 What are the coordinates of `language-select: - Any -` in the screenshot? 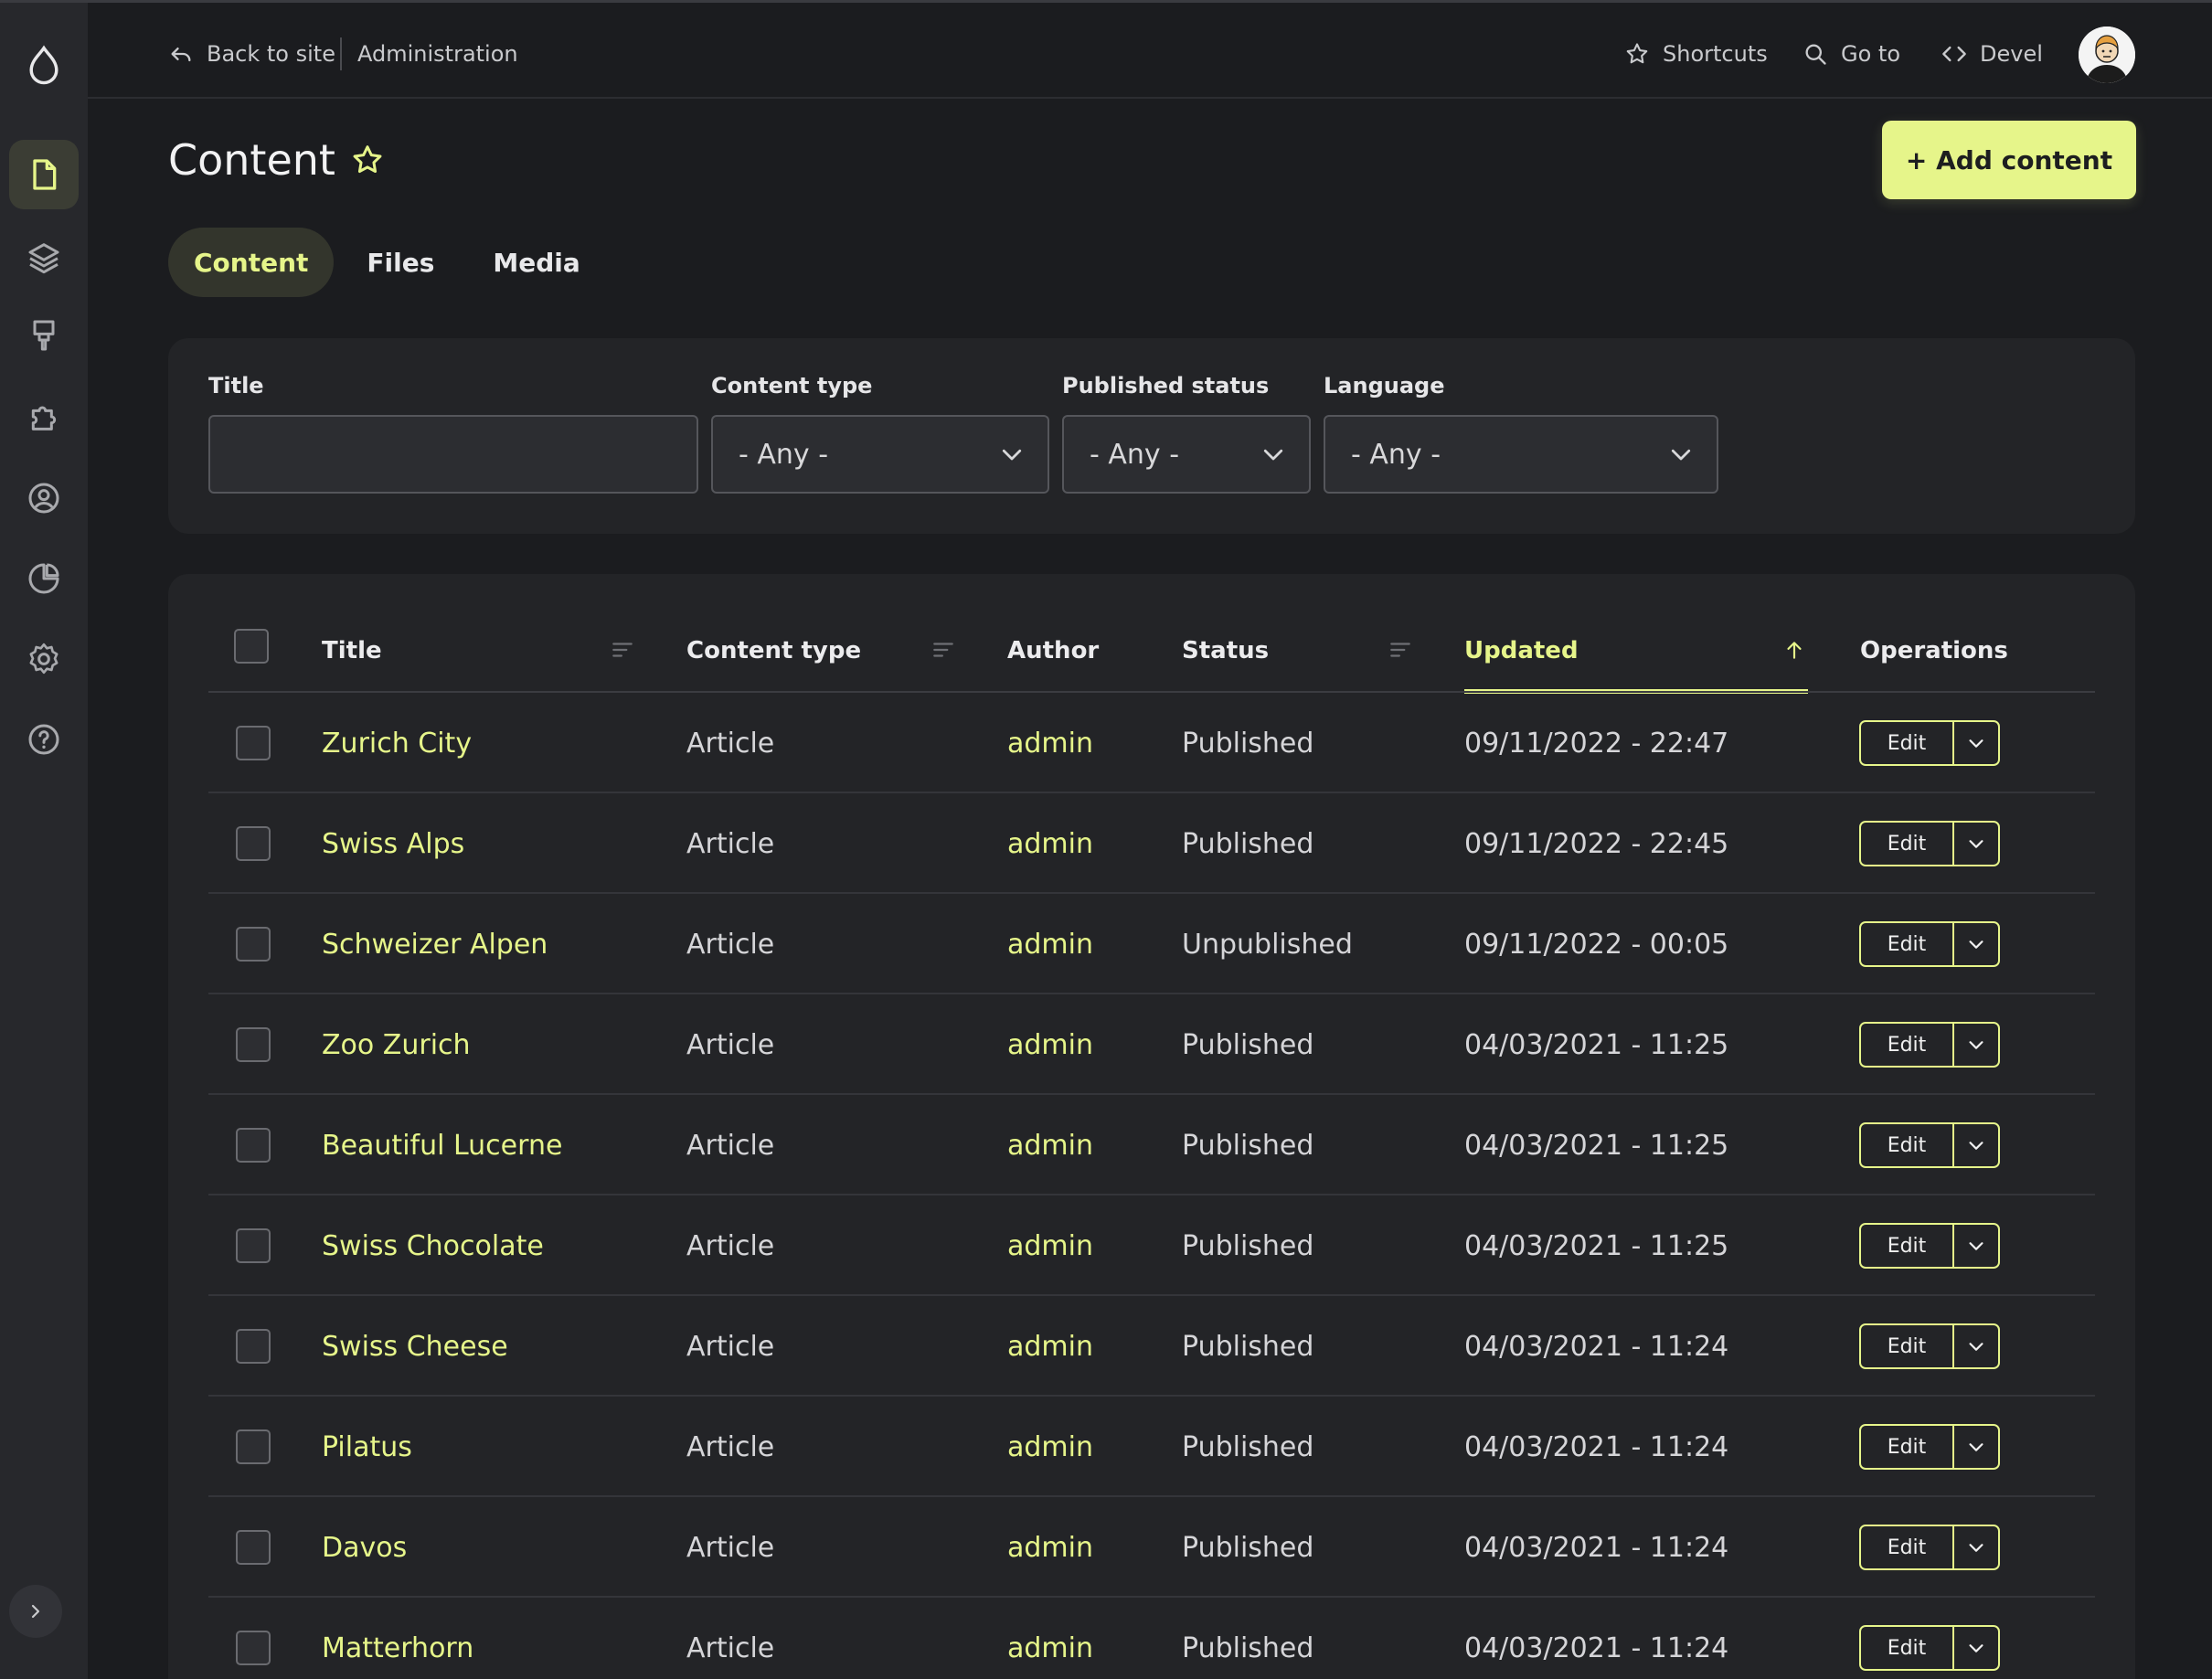 It's located at (1521, 455).